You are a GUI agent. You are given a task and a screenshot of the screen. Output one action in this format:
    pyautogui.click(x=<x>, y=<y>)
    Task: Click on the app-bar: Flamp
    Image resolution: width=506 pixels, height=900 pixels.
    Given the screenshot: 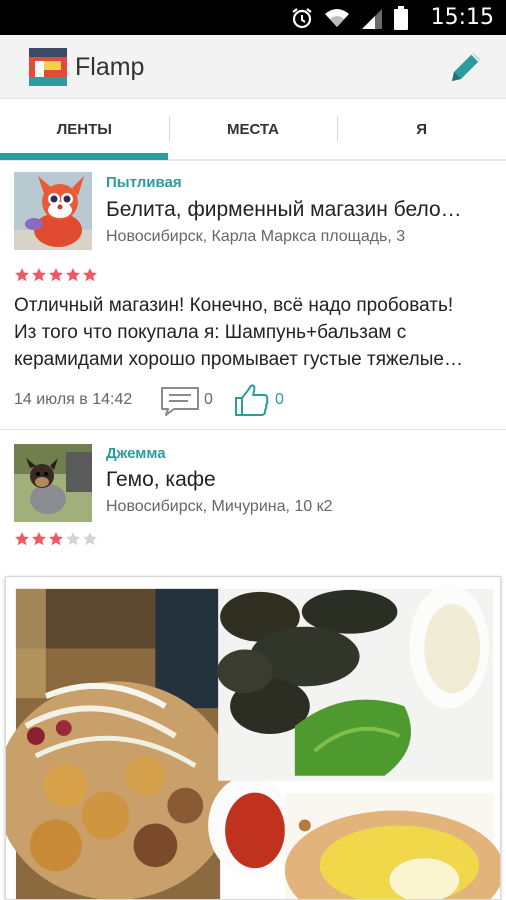 What is the action you would take?
    pyautogui.click(x=253, y=67)
    